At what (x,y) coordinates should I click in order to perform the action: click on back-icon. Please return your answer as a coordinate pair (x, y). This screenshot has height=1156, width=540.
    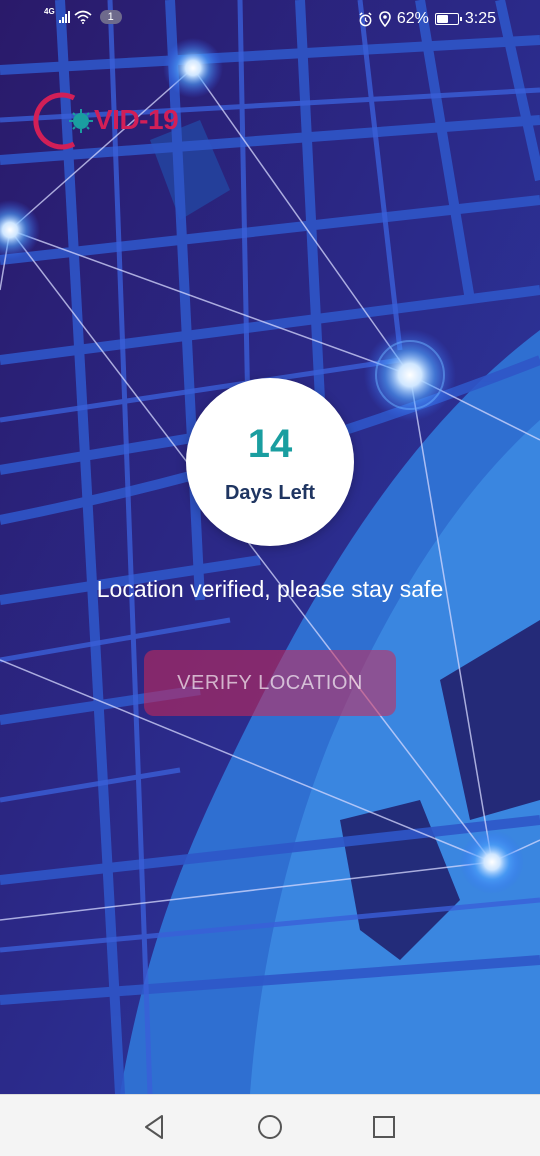
    Looking at the image, I should click on (154, 1127).